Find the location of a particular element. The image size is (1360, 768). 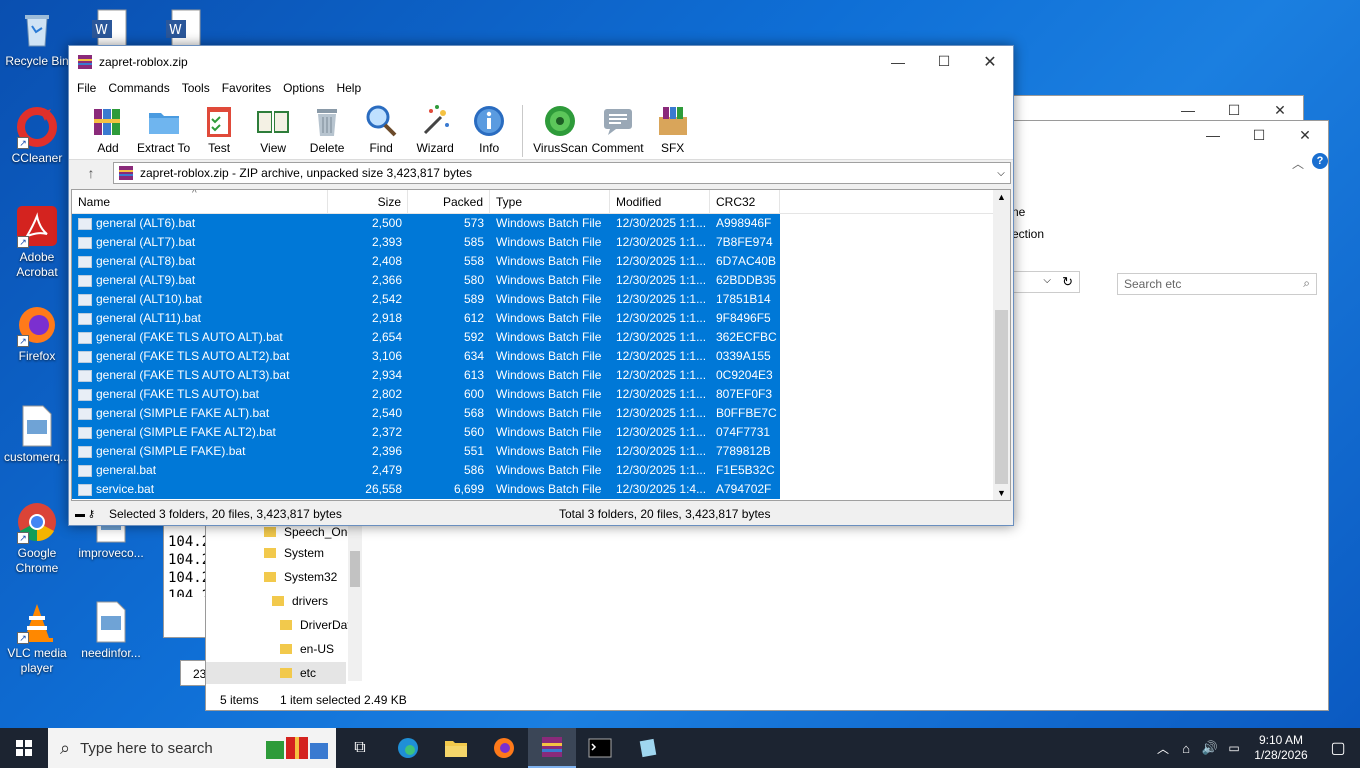

address-dropdown: ⌵ ↻ is located at coordinates (1043, 282).